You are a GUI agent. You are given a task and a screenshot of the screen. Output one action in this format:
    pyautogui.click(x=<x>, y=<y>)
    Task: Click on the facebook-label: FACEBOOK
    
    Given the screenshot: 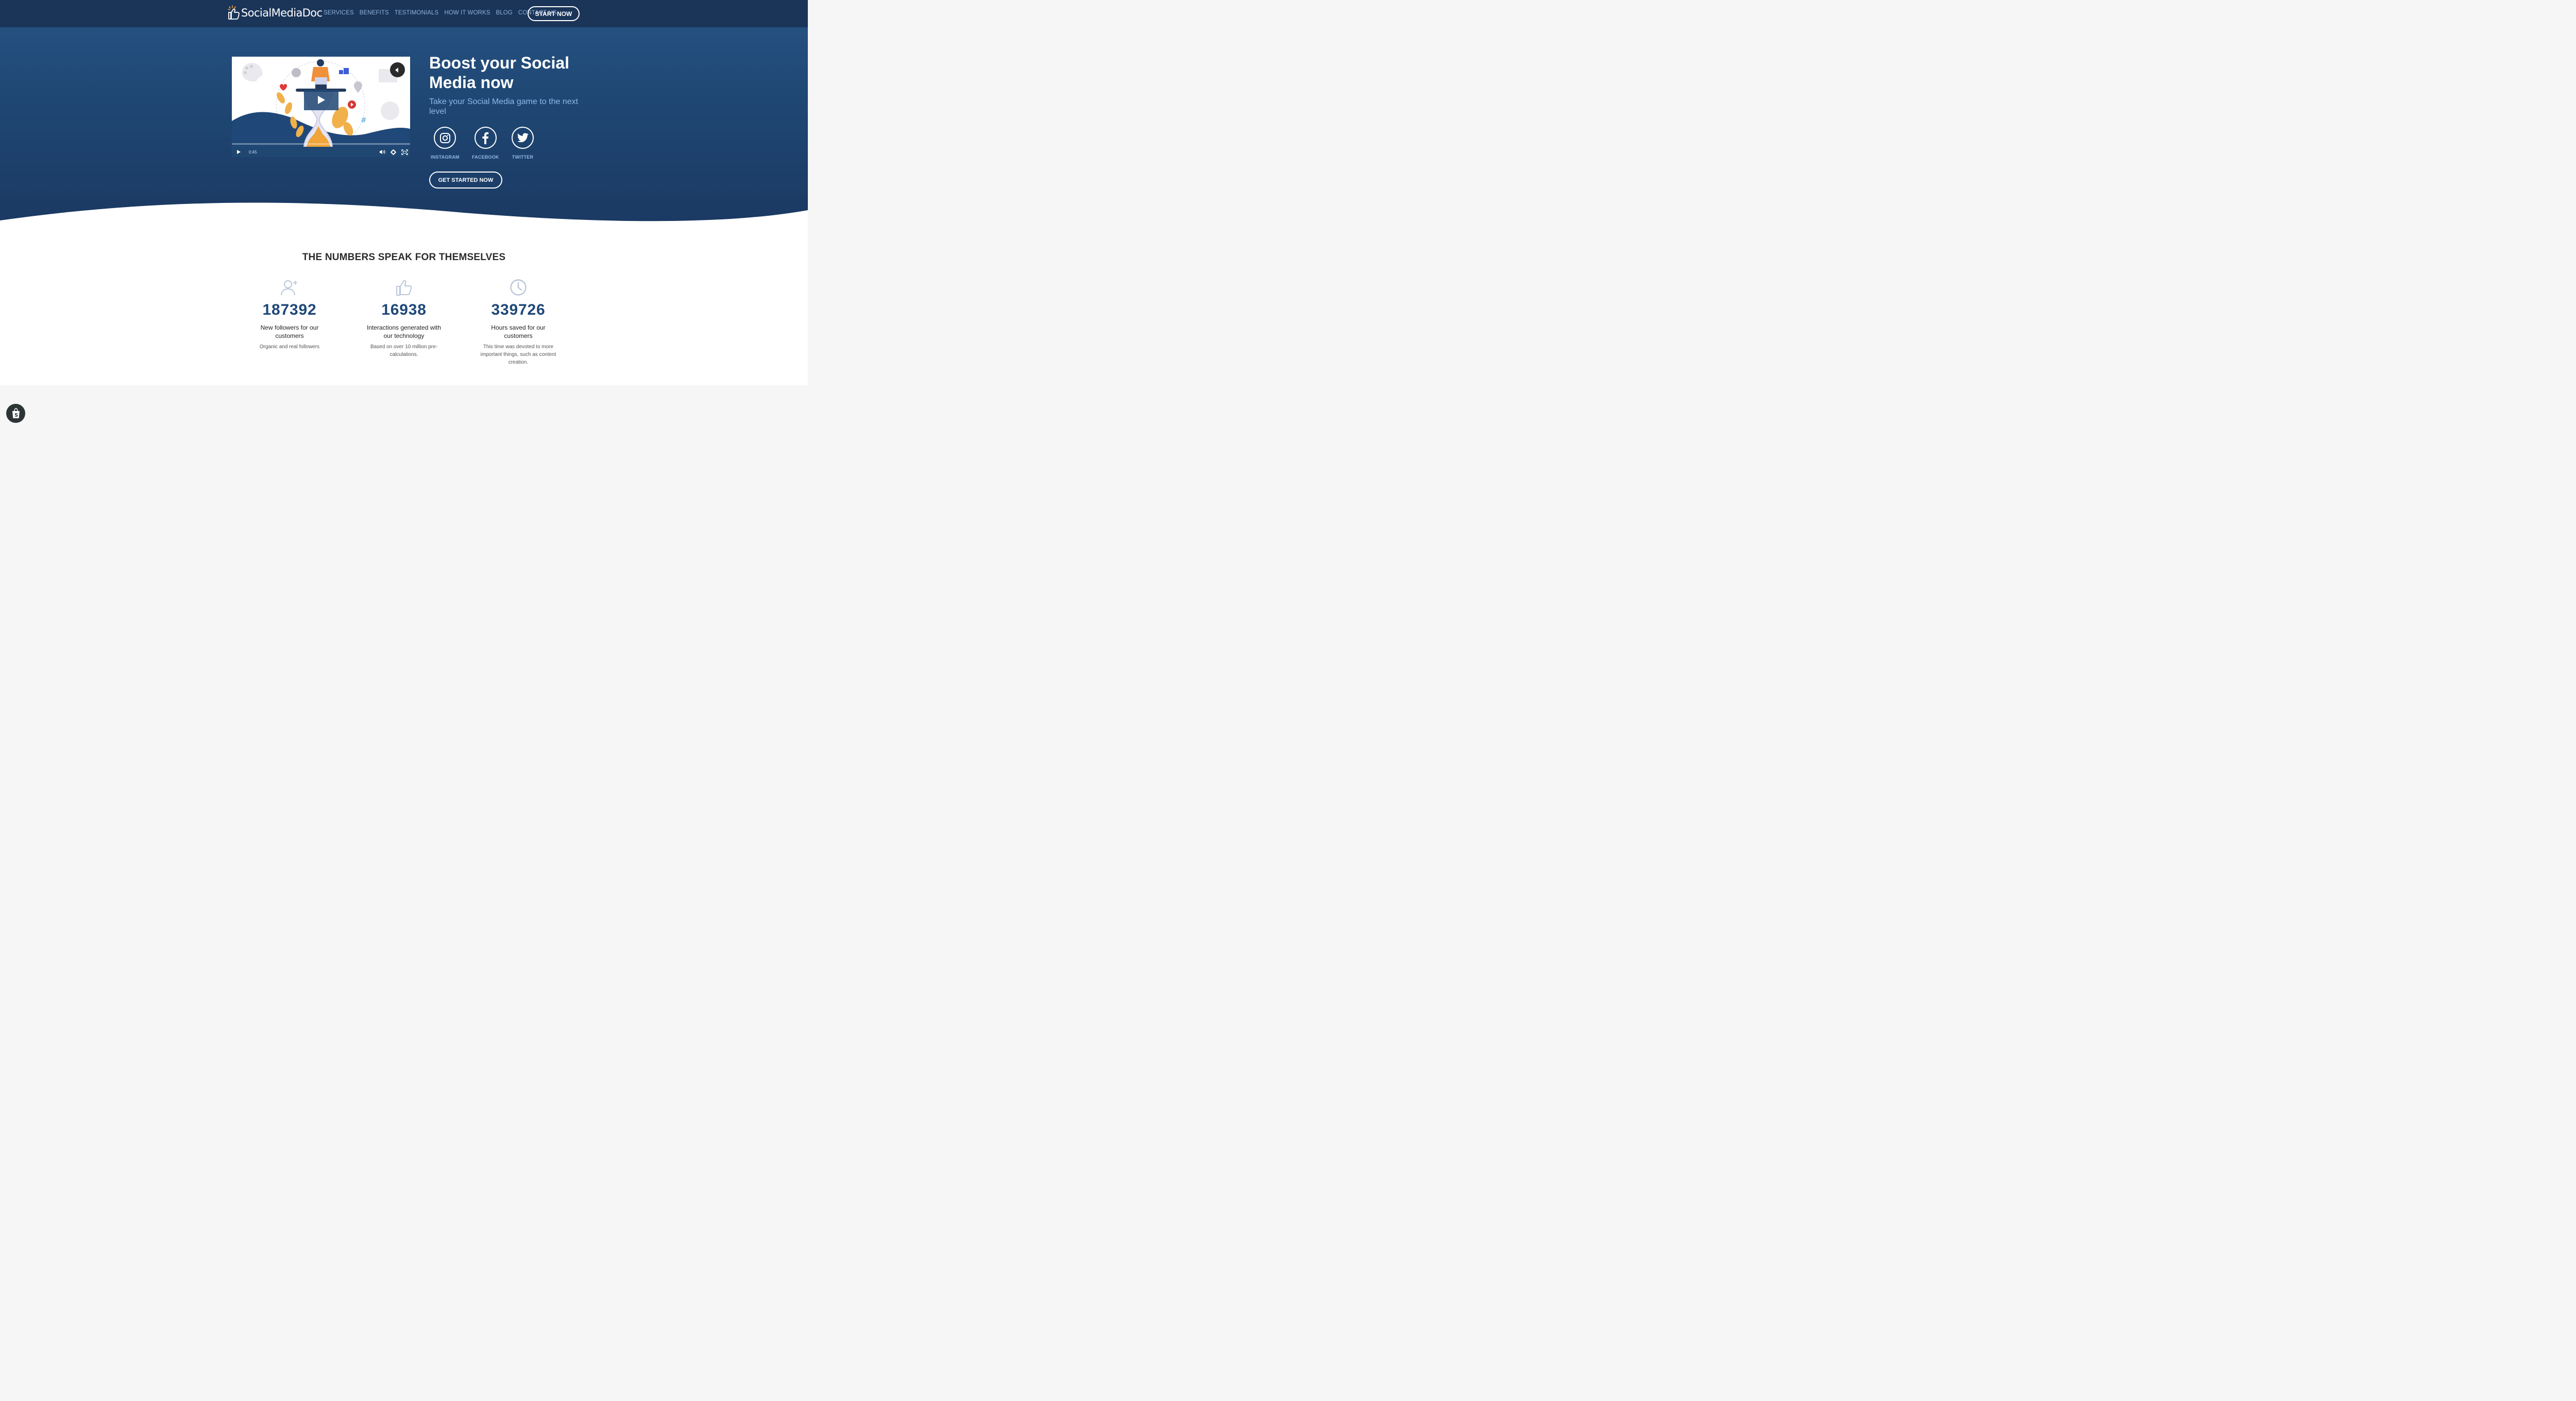 What is the action you would take?
    pyautogui.click(x=485, y=157)
    